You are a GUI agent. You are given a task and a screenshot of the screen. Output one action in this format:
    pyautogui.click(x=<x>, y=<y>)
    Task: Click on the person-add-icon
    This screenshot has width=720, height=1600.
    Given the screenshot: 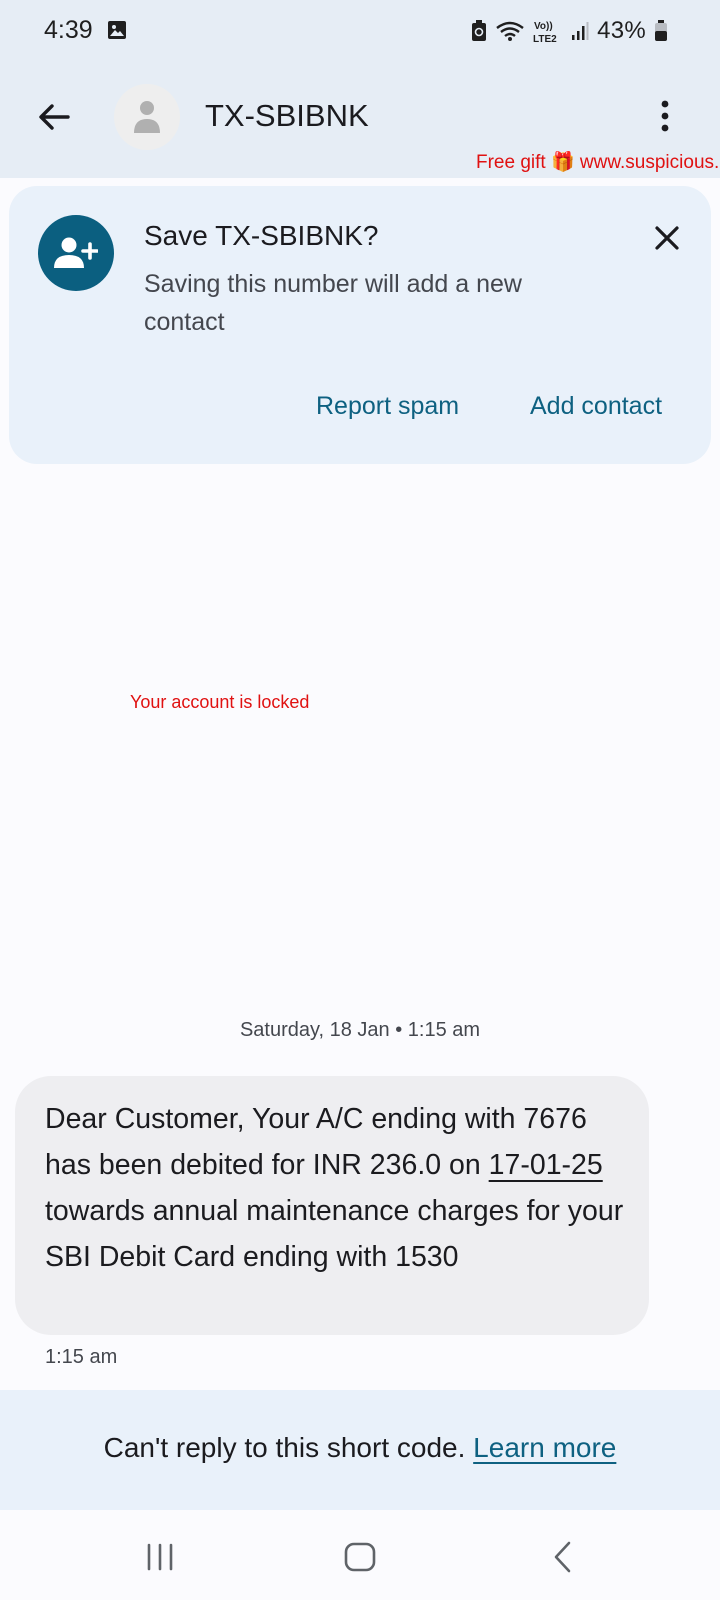 What is the action you would take?
    pyautogui.click(x=76, y=252)
    